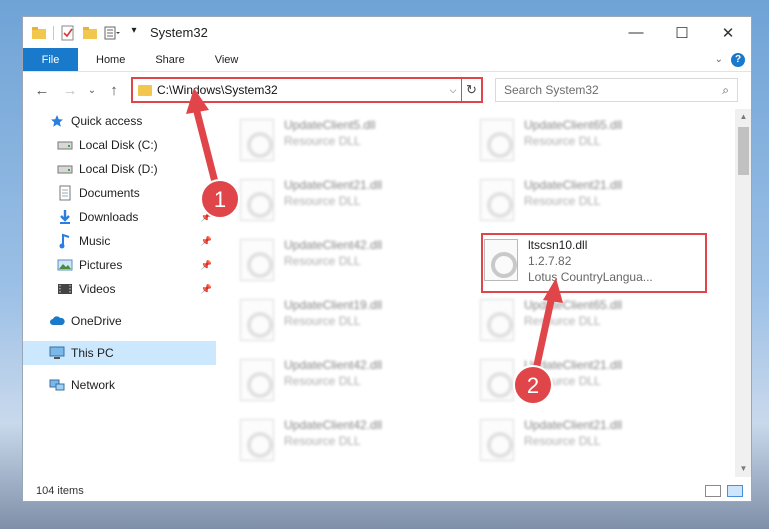 The width and height of the screenshot is (769, 529). I want to click on computer-icon, so click(57, 353).